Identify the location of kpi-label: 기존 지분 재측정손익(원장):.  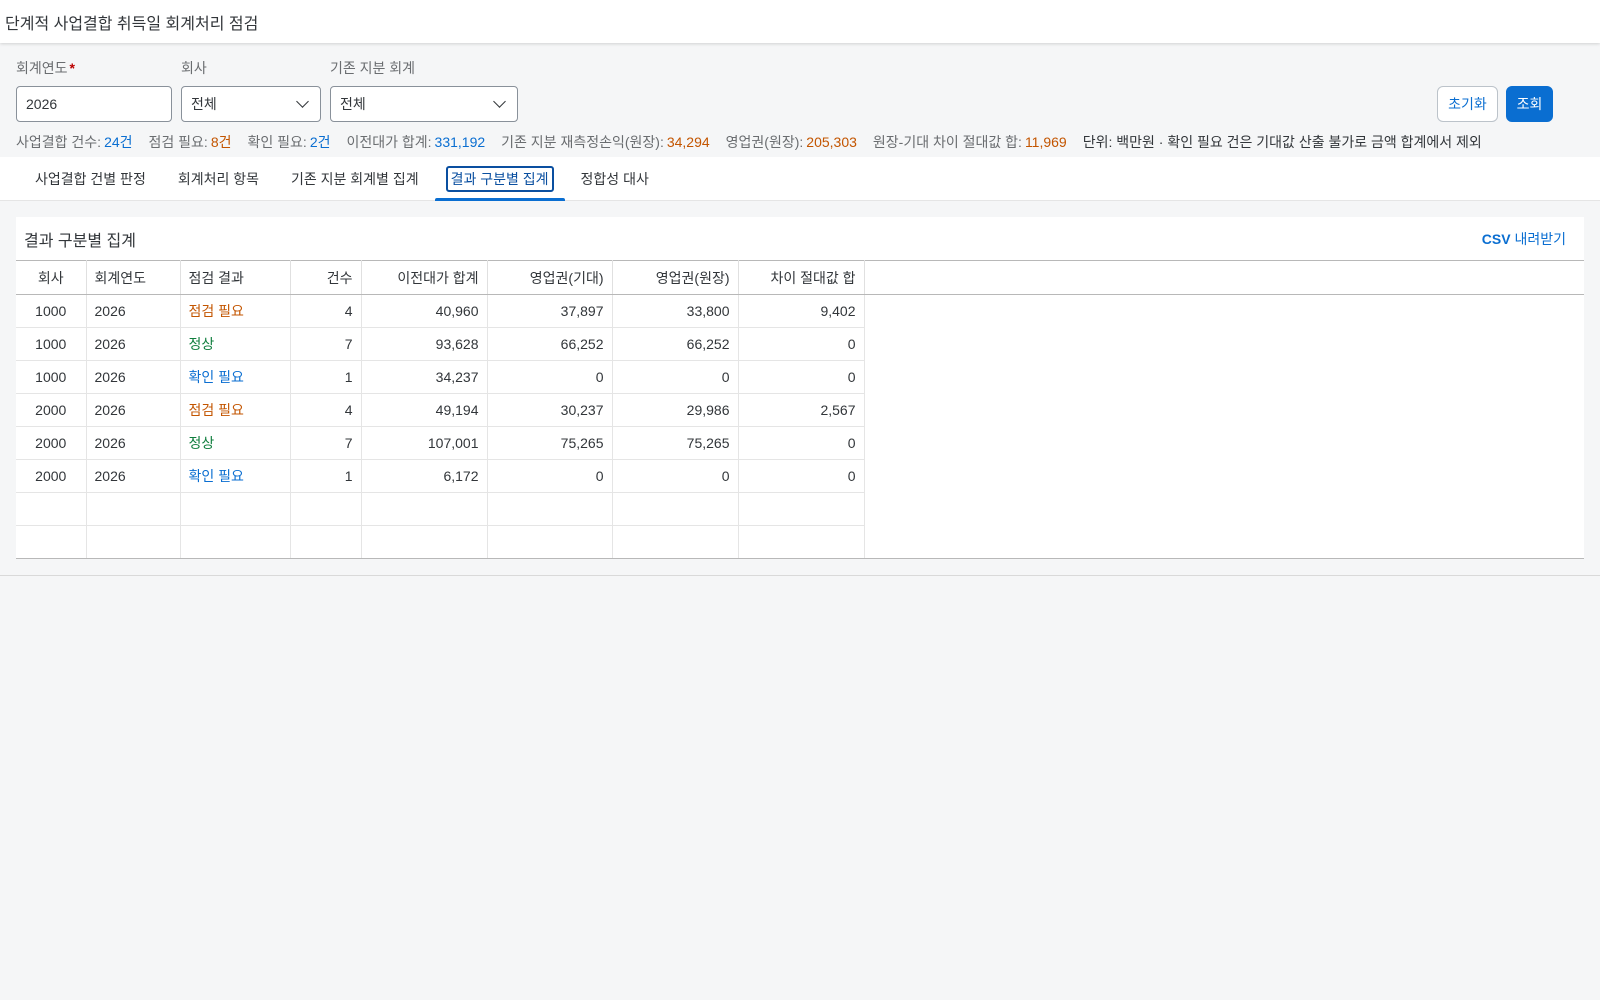
(582, 142).